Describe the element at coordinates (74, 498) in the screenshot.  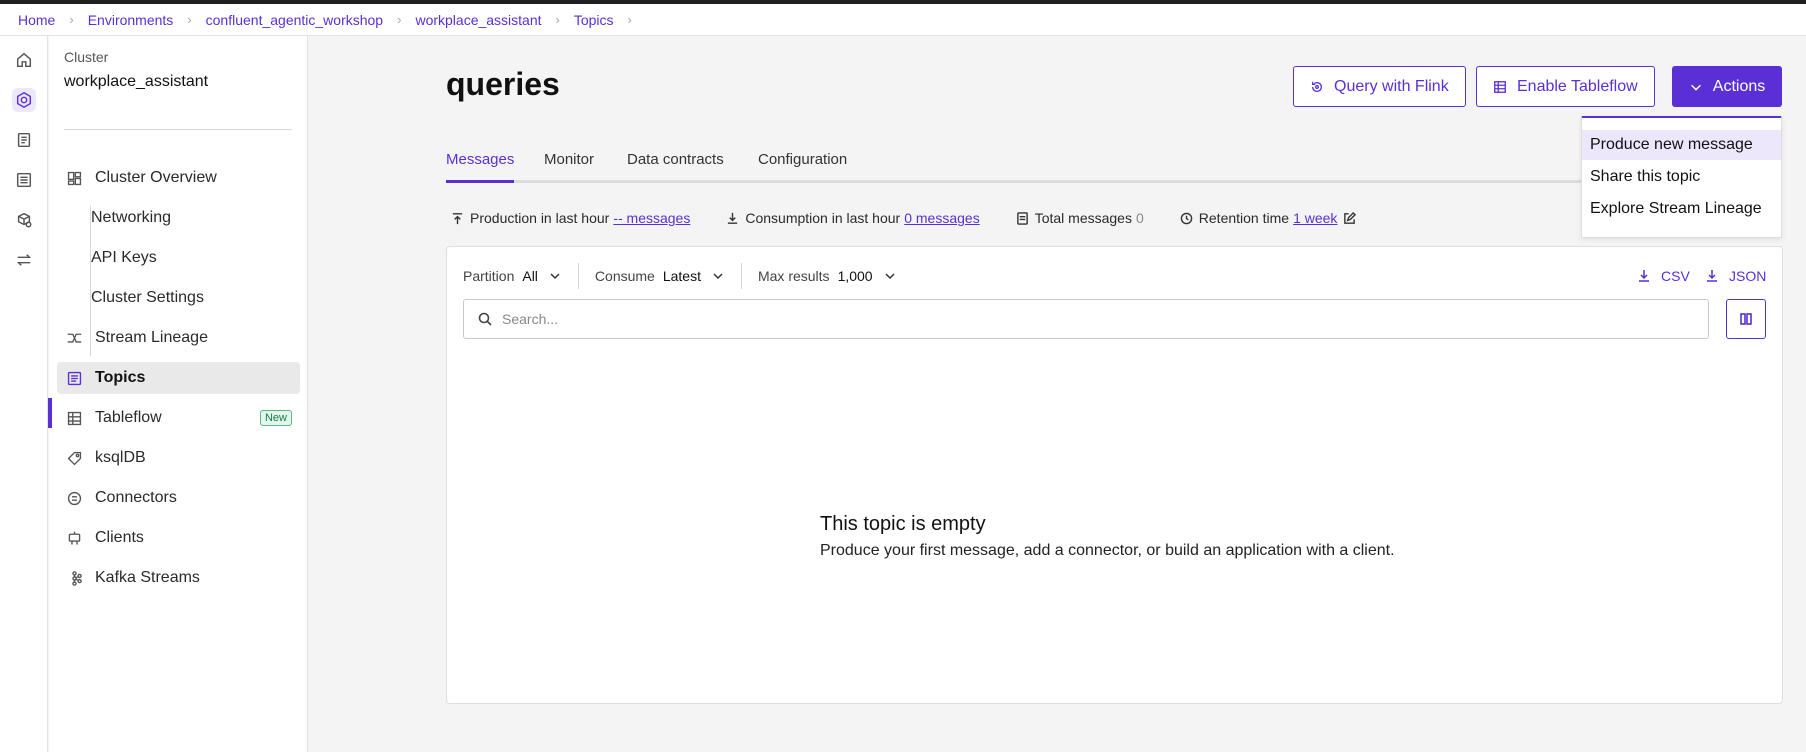
I see `connectors-icon` at that location.